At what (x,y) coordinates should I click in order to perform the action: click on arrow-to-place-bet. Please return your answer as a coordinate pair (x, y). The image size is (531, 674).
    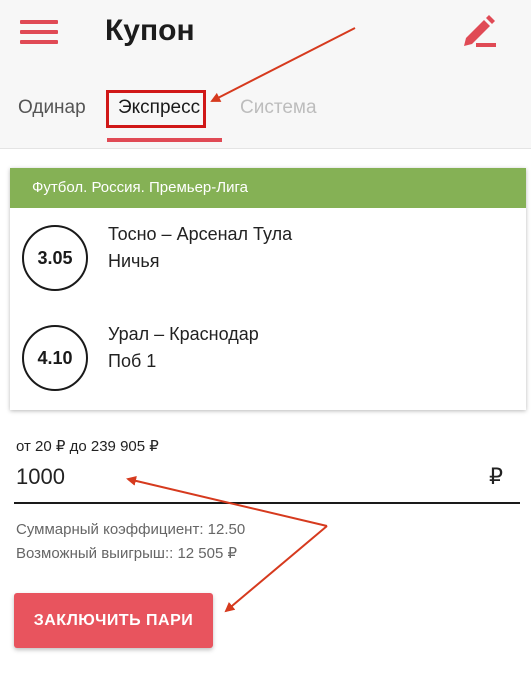
    Looking at the image, I should click on (276, 569).